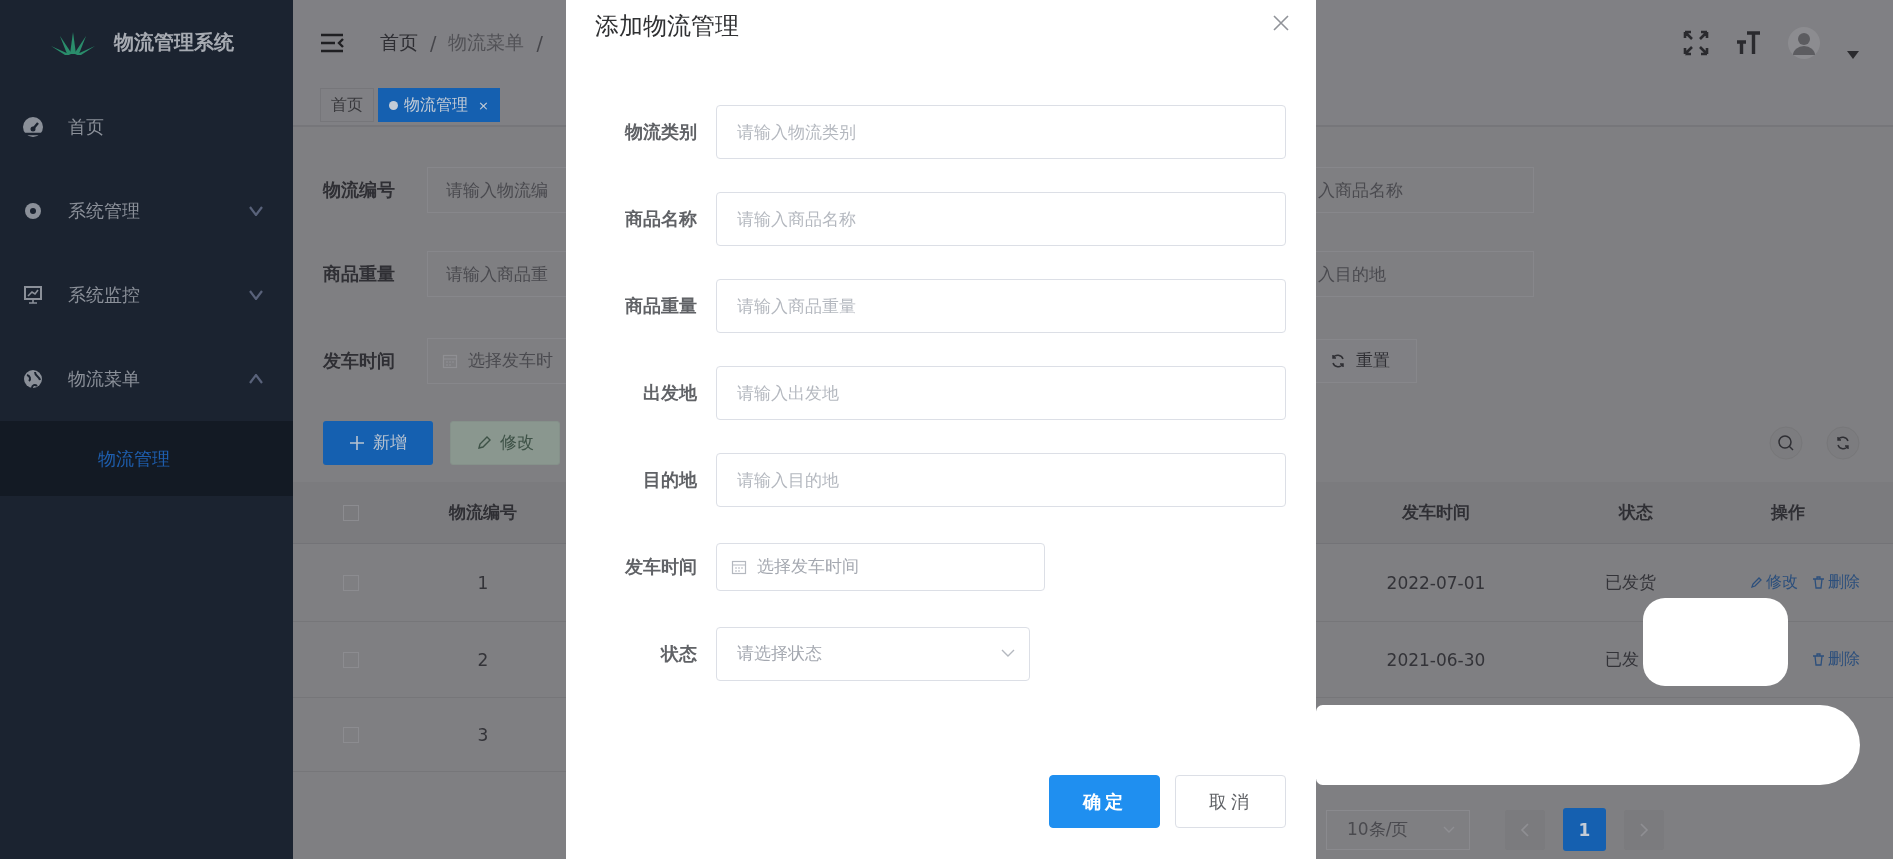  Describe the element at coordinates (174, 42) in the screenshot. I see `app-title: 物流管理系统` at that location.